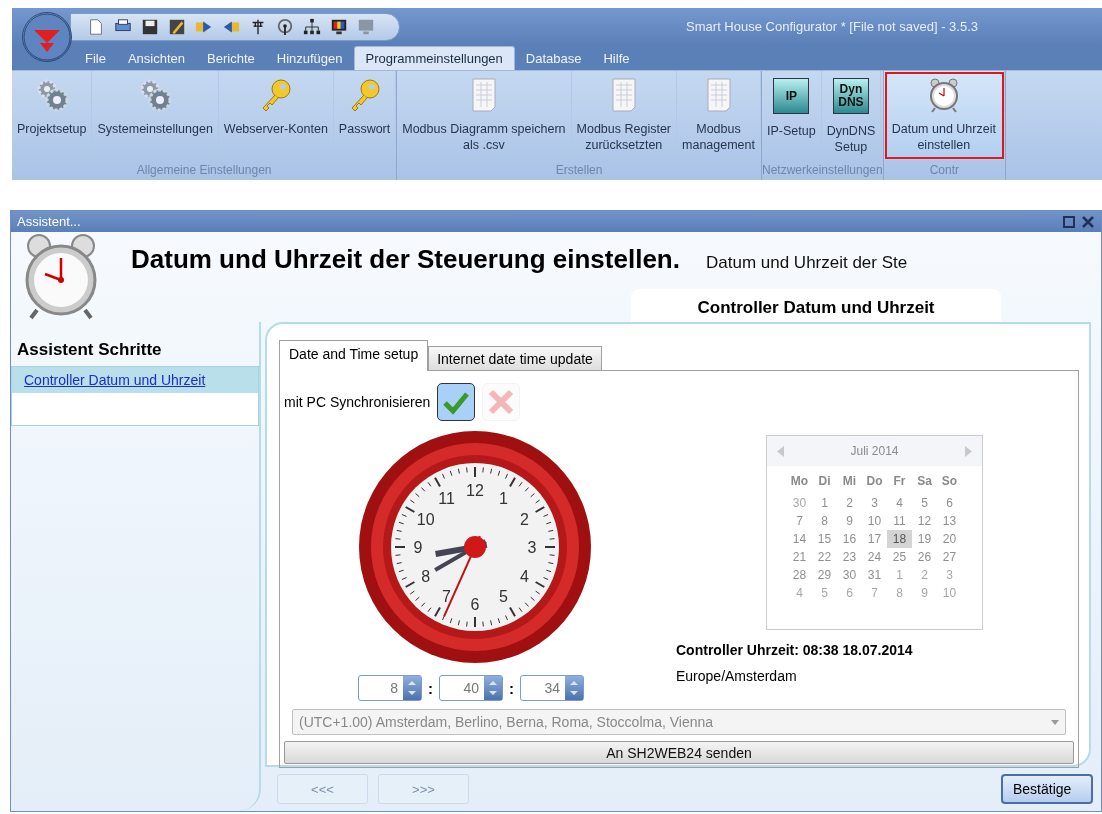  Describe the element at coordinates (524, 519) in the screenshot. I see `clock-numeral: 2` at that location.